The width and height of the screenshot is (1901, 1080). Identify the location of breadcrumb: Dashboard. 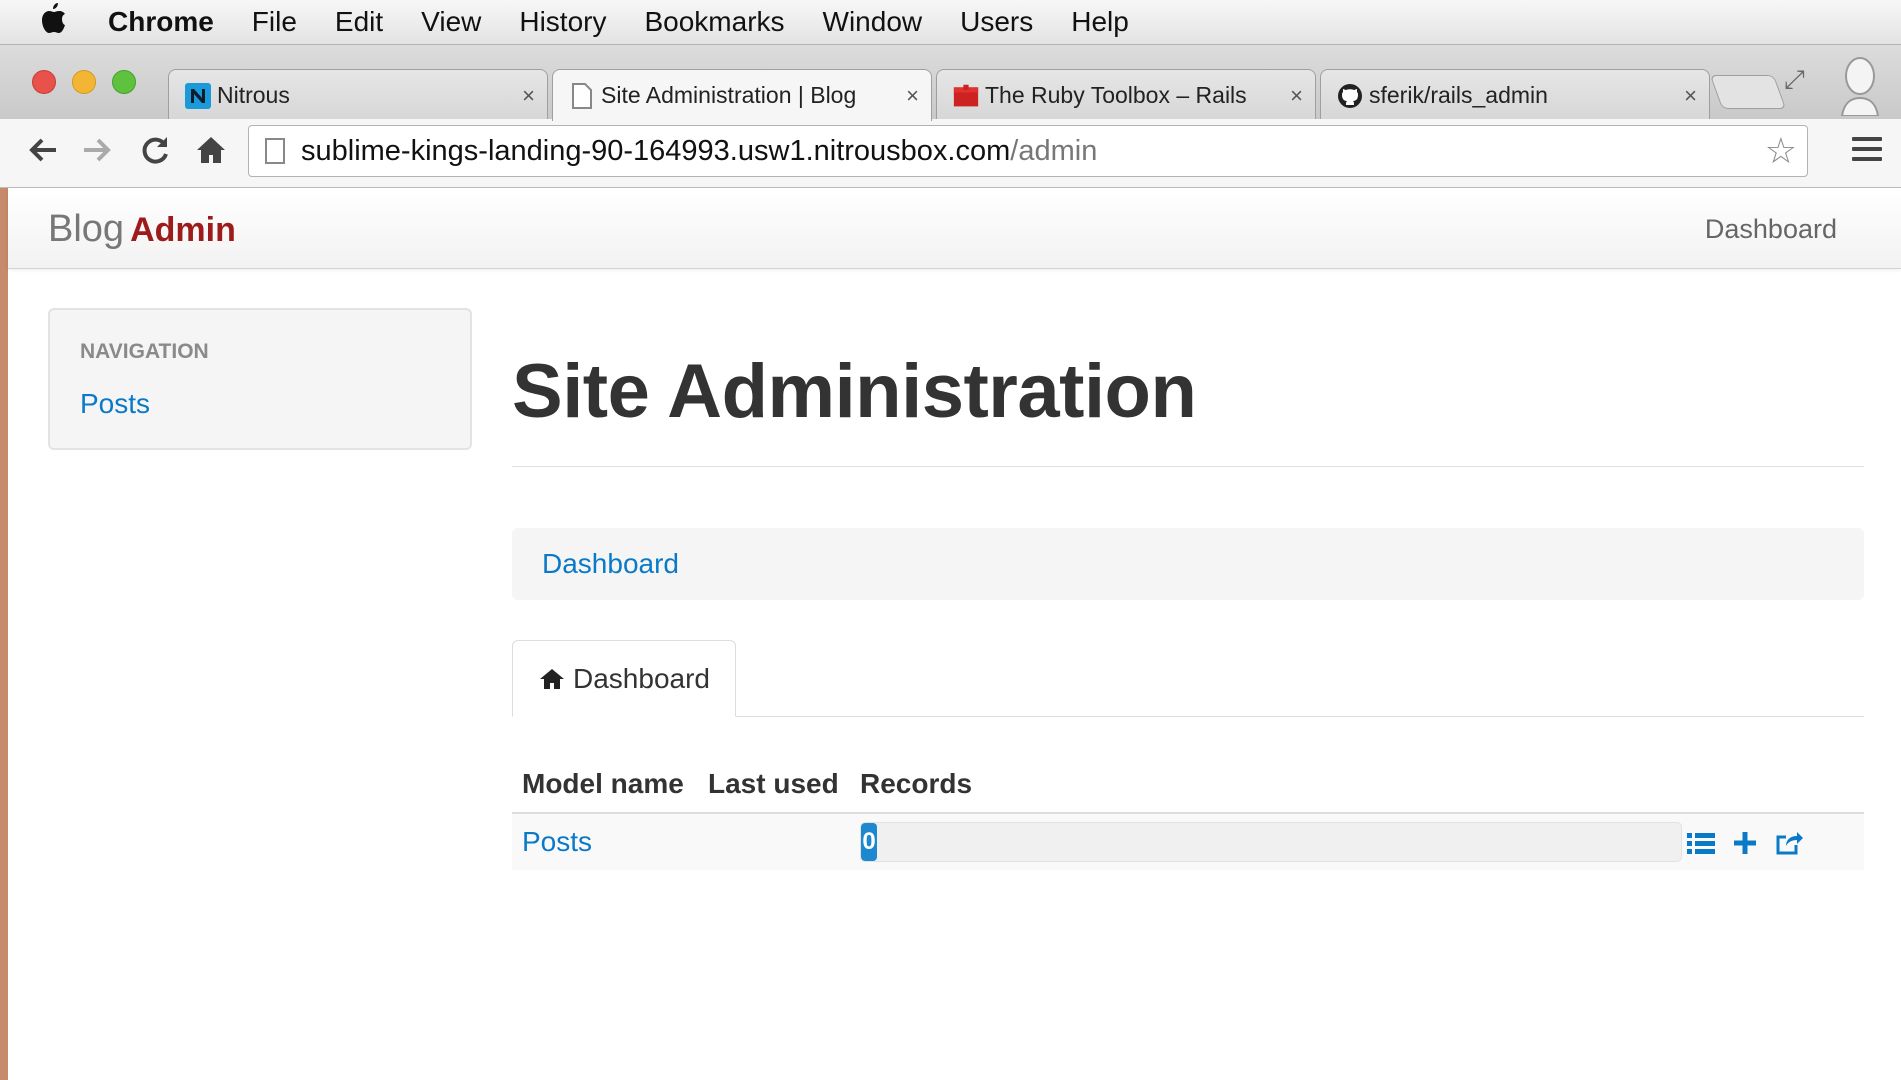
(1188, 564).